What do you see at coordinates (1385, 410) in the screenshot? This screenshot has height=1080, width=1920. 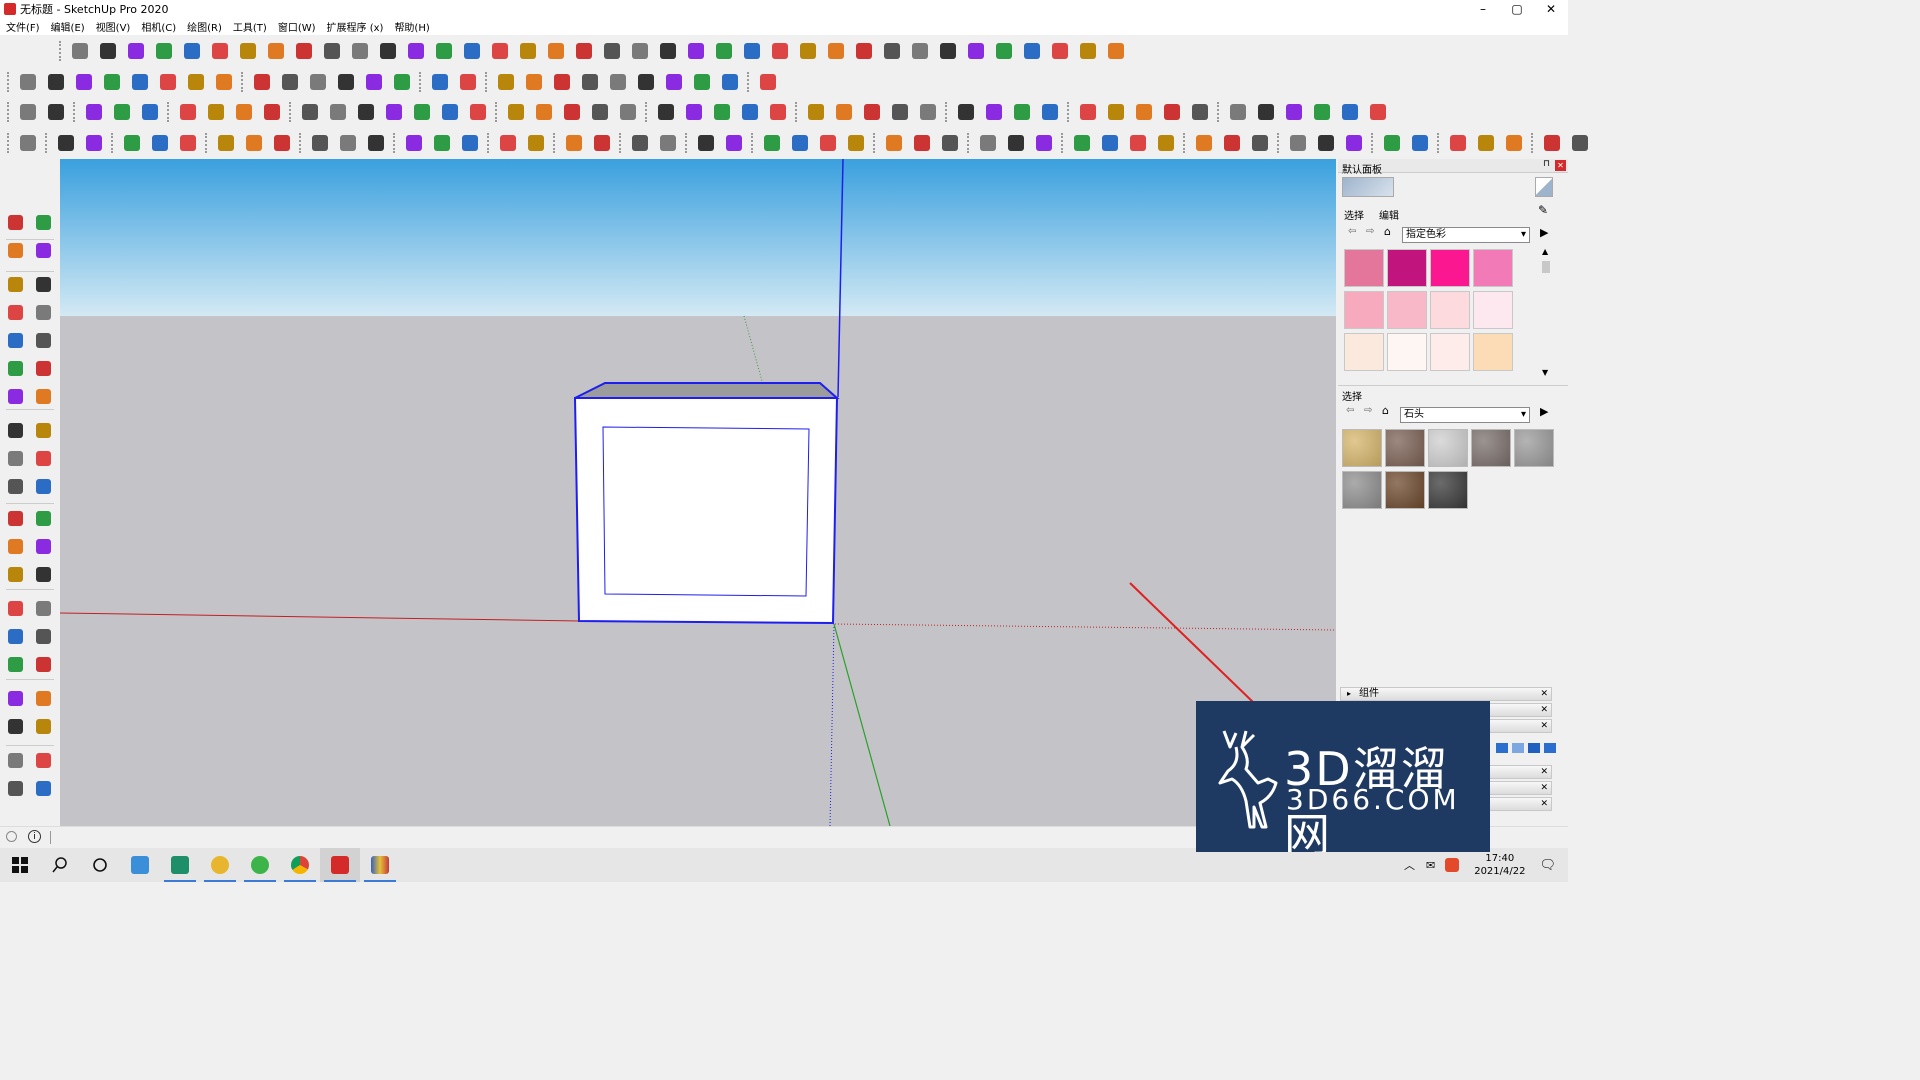 I see `home-icon-2: ⌂` at bounding box center [1385, 410].